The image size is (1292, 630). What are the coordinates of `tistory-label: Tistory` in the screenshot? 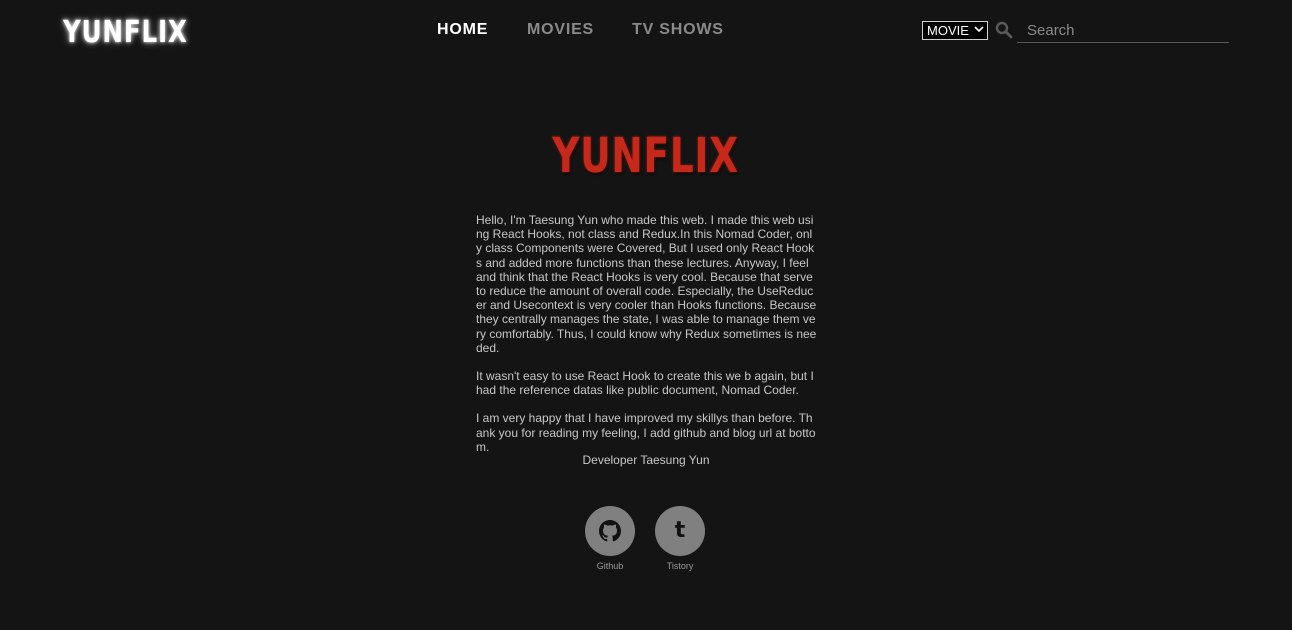 It's located at (680, 566).